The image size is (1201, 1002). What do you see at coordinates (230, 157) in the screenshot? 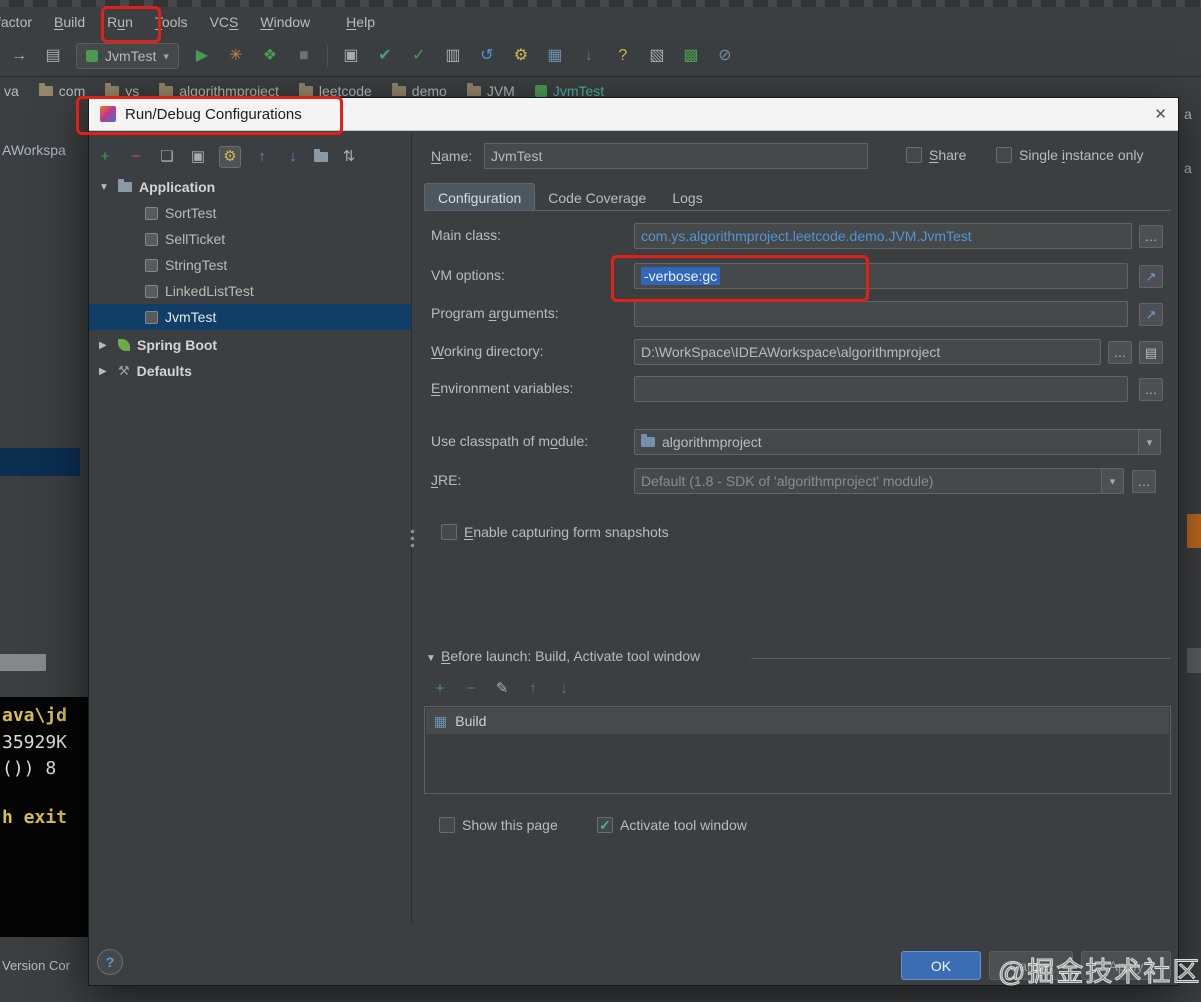
I see `edit-defaults-icon: ⚙` at bounding box center [230, 157].